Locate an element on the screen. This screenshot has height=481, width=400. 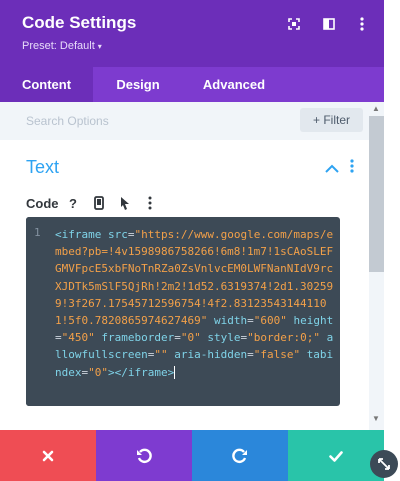
sidebar-icon is located at coordinates (329, 24).